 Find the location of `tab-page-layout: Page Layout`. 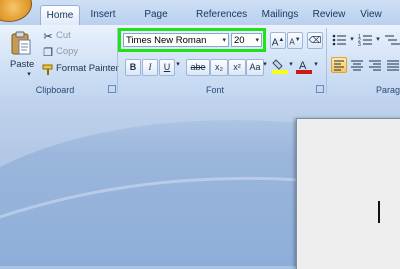

tab-page-layout: Page Layout is located at coordinates (156, 22).